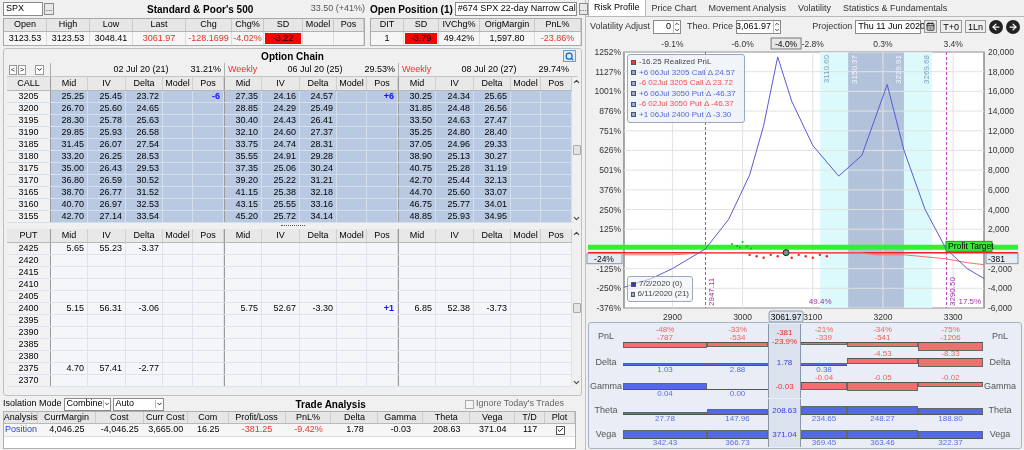 The image size is (1024, 450). Describe the element at coordinates (67, 417) in the screenshot. I see `column-header: CurrMargin` at that location.